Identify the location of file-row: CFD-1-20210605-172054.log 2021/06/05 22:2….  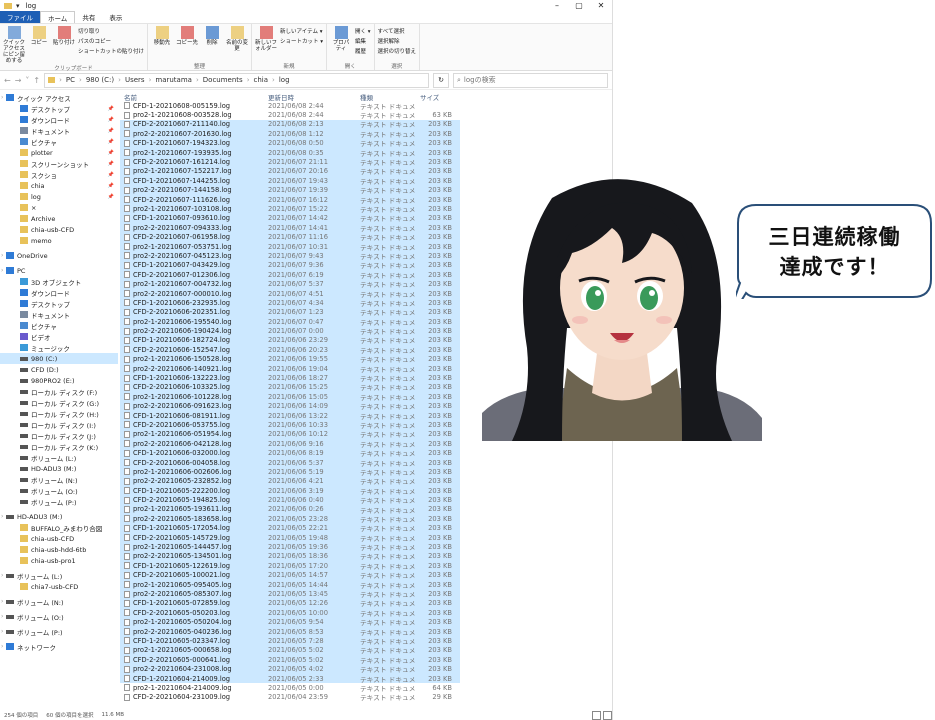
(290, 528).